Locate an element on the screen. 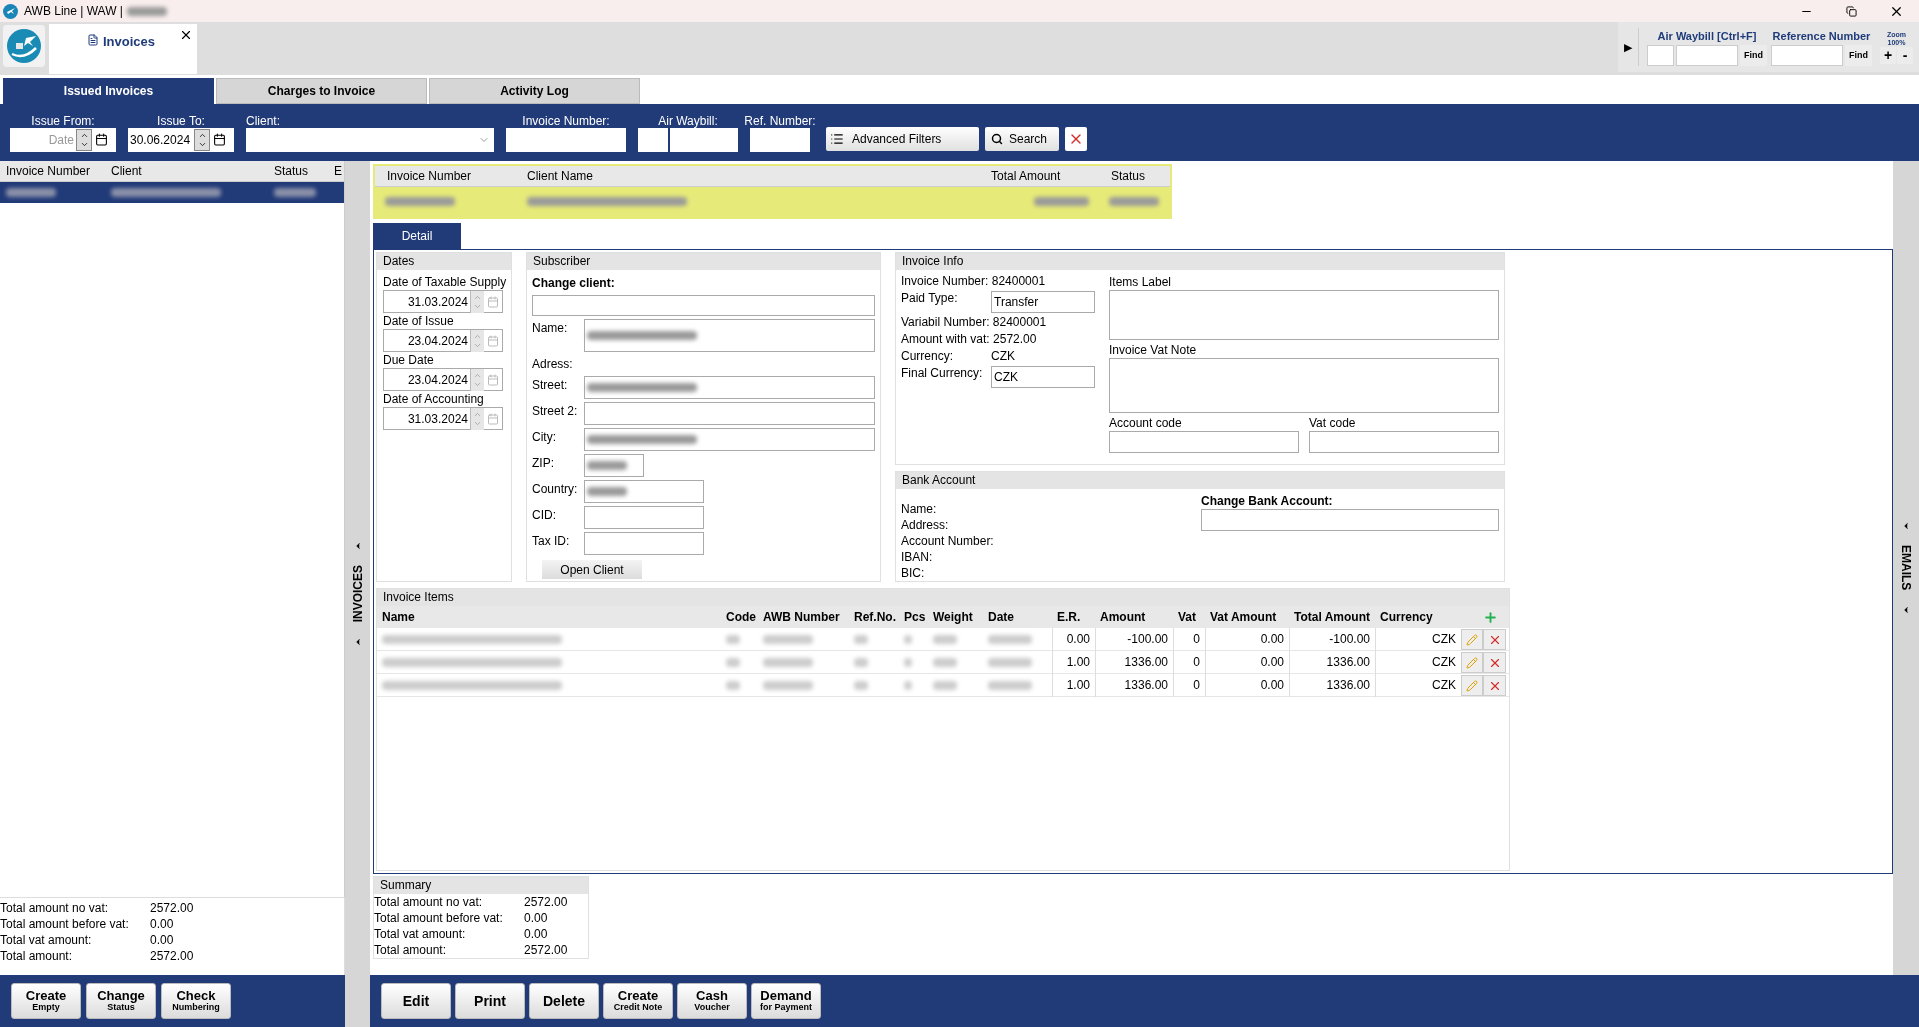 This screenshot has width=1919, height=1027. document-tab: Invoices is located at coordinates (123, 49).